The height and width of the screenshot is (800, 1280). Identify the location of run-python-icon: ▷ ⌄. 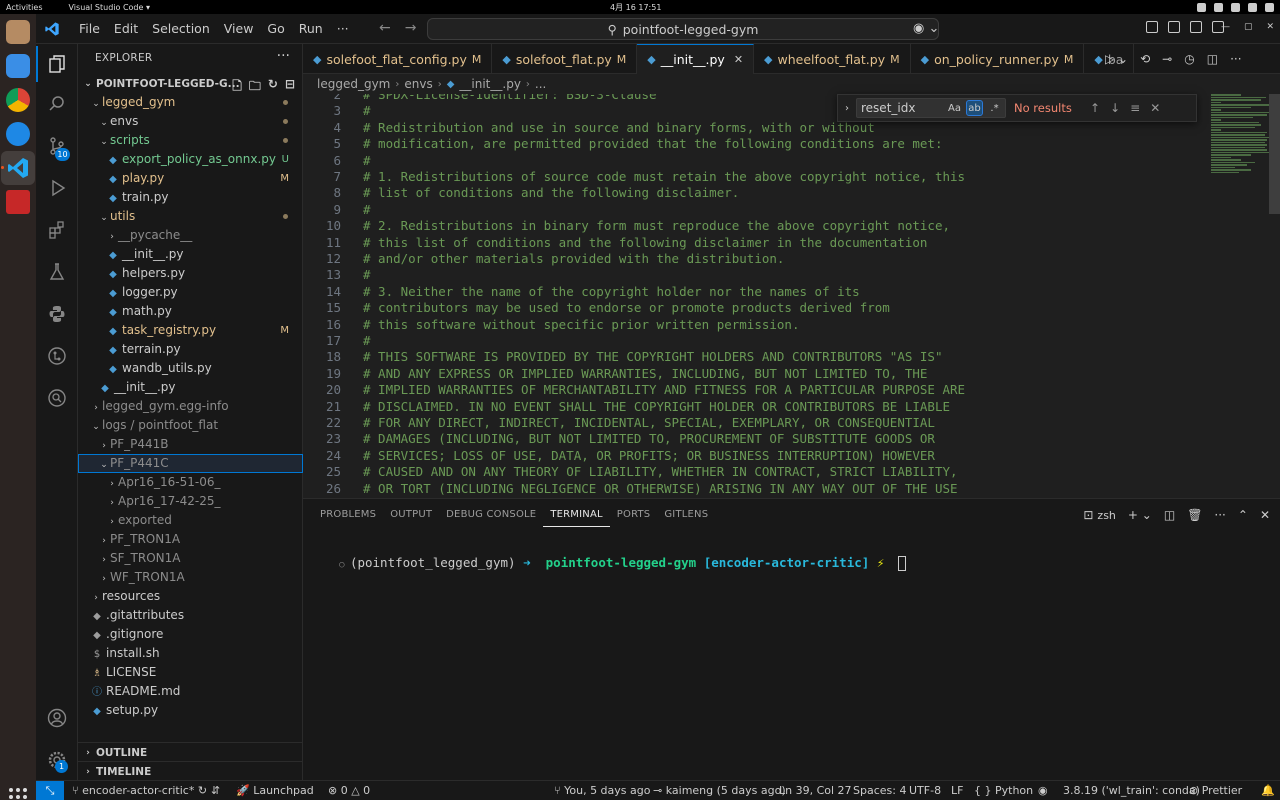
(1116, 59).